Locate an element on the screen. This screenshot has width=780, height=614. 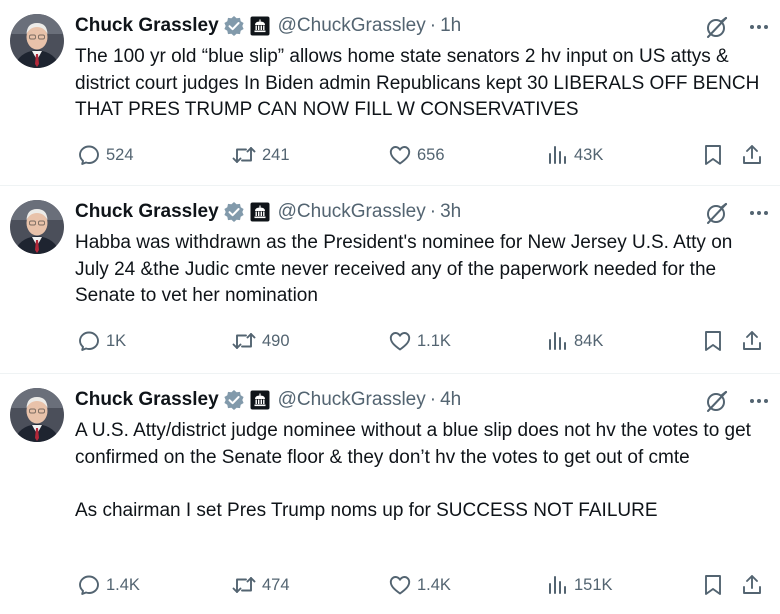
repost-count: 490 is located at coordinates (276, 340).